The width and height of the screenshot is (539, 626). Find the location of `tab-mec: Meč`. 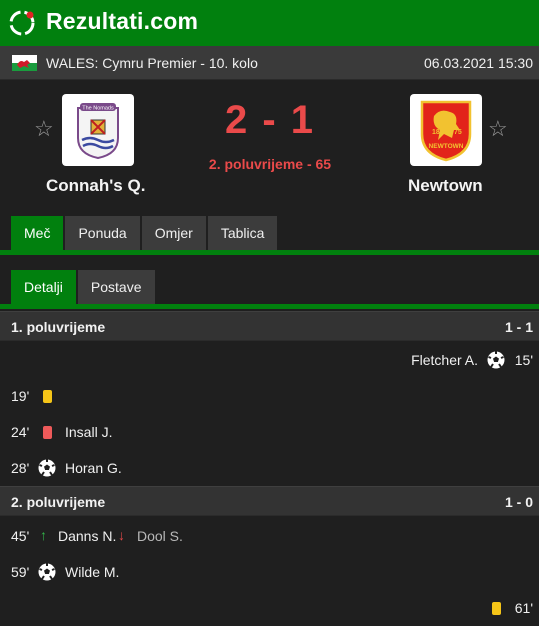

tab-mec: Meč is located at coordinates (37, 233).